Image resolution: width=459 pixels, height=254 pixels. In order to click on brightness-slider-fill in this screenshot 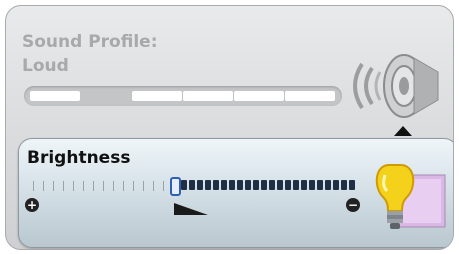, I will do `click(269, 185)`.